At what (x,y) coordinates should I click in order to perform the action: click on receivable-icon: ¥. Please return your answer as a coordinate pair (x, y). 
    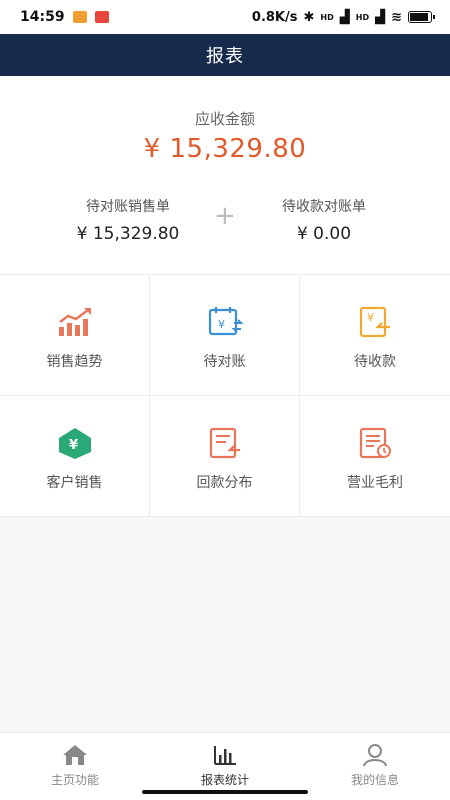
    Looking at the image, I should click on (374, 322).